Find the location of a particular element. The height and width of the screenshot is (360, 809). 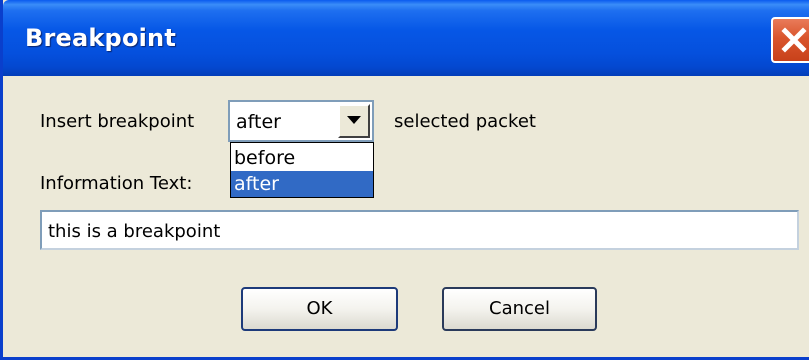

close-button is located at coordinates (790, 40).